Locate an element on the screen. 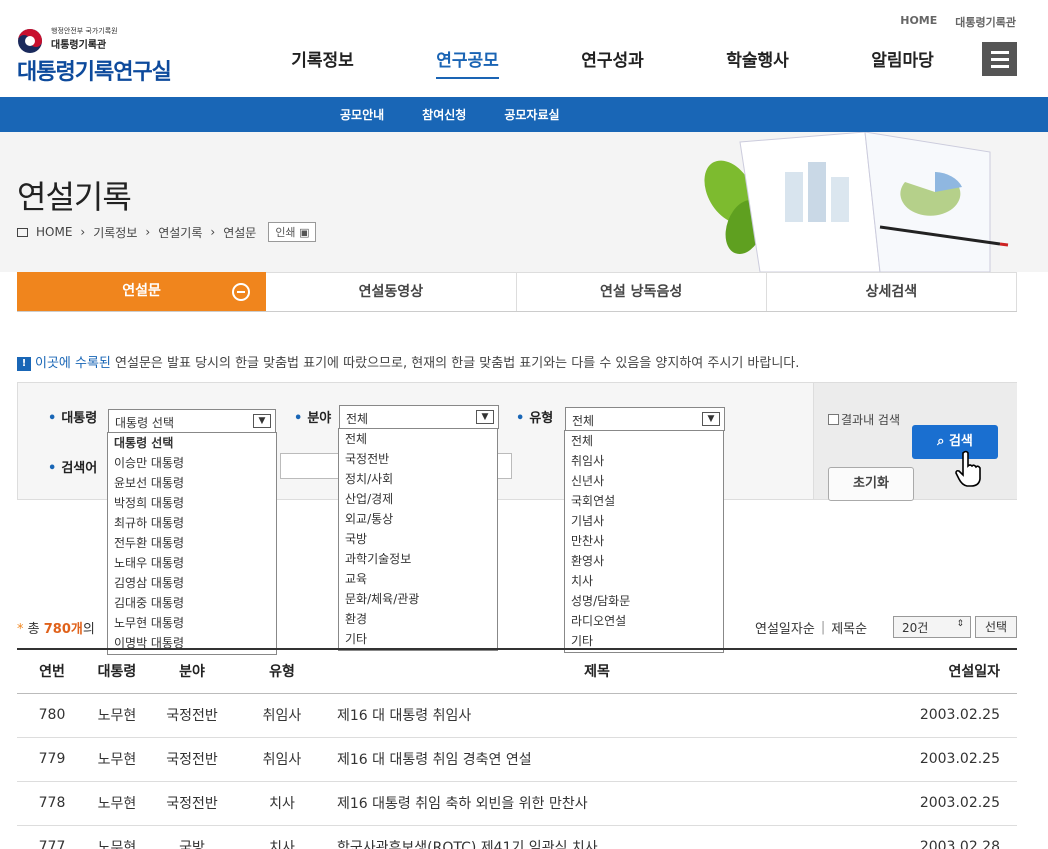 The width and height of the screenshot is (1048, 849). dropdown-option: 노무현 대통령 is located at coordinates (192, 623).